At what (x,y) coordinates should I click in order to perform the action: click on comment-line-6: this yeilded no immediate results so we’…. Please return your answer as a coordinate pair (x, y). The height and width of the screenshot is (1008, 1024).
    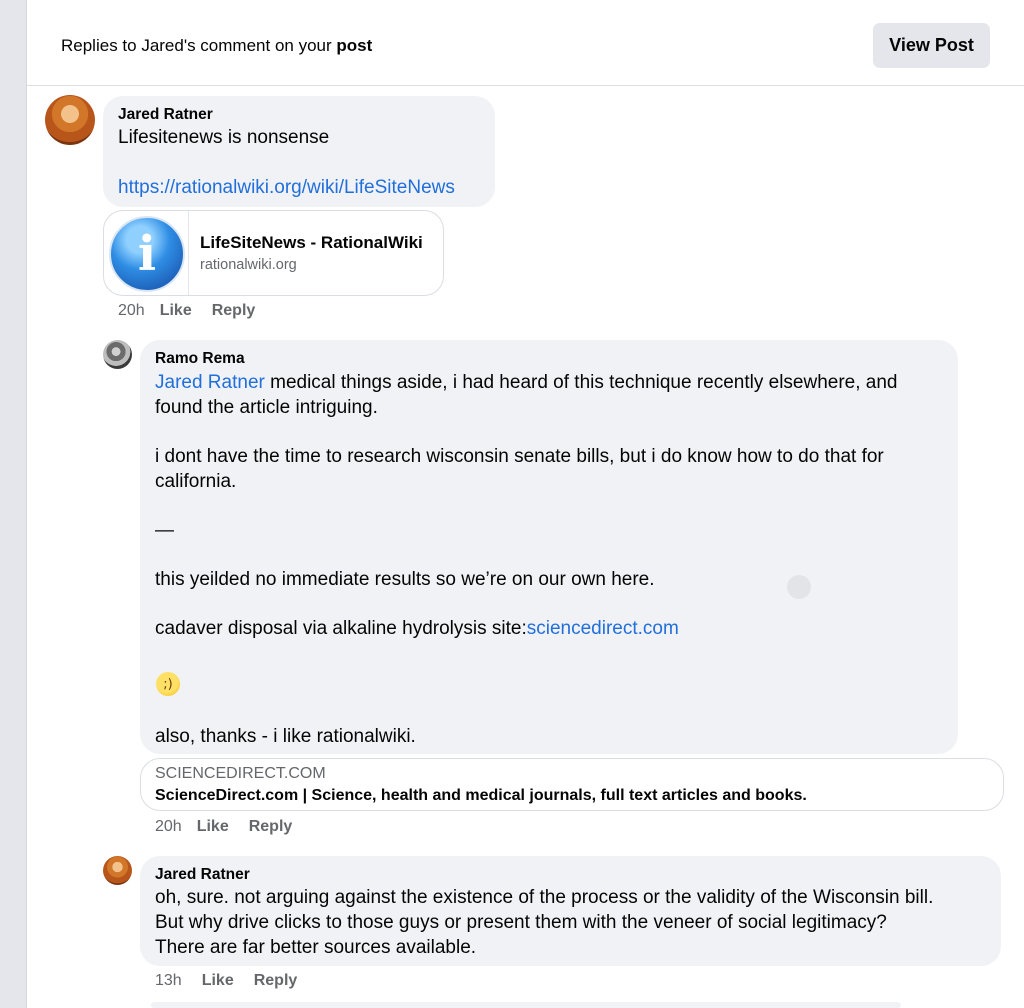
    Looking at the image, I should click on (405, 579).